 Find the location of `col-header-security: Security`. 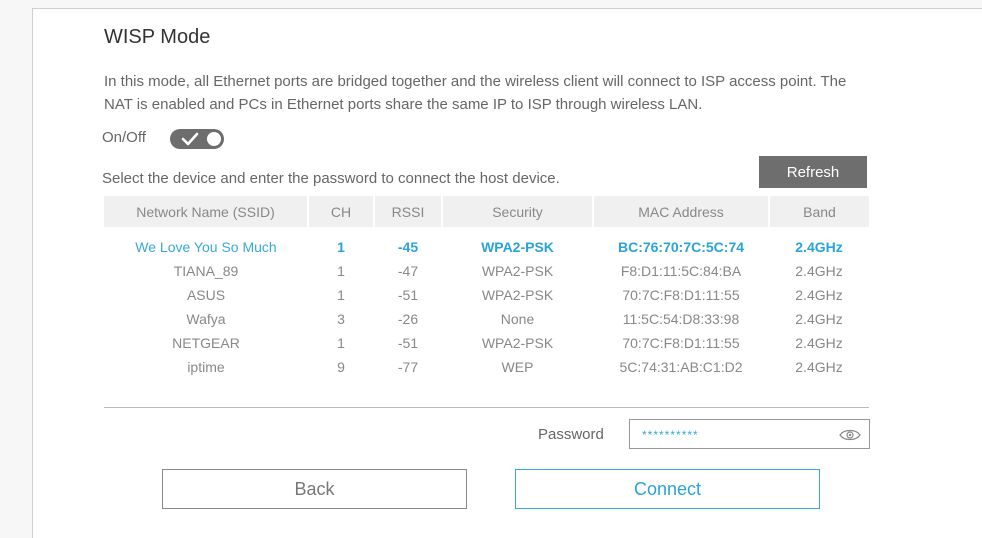

col-header-security: Security is located at coordinates (517, 211).